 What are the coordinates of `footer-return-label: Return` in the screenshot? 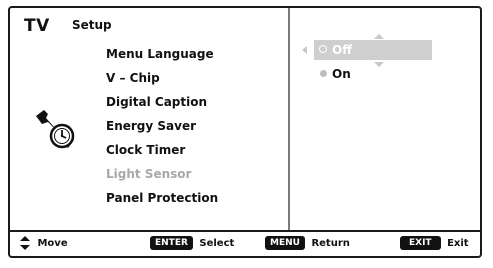 It's located at (330, 243).